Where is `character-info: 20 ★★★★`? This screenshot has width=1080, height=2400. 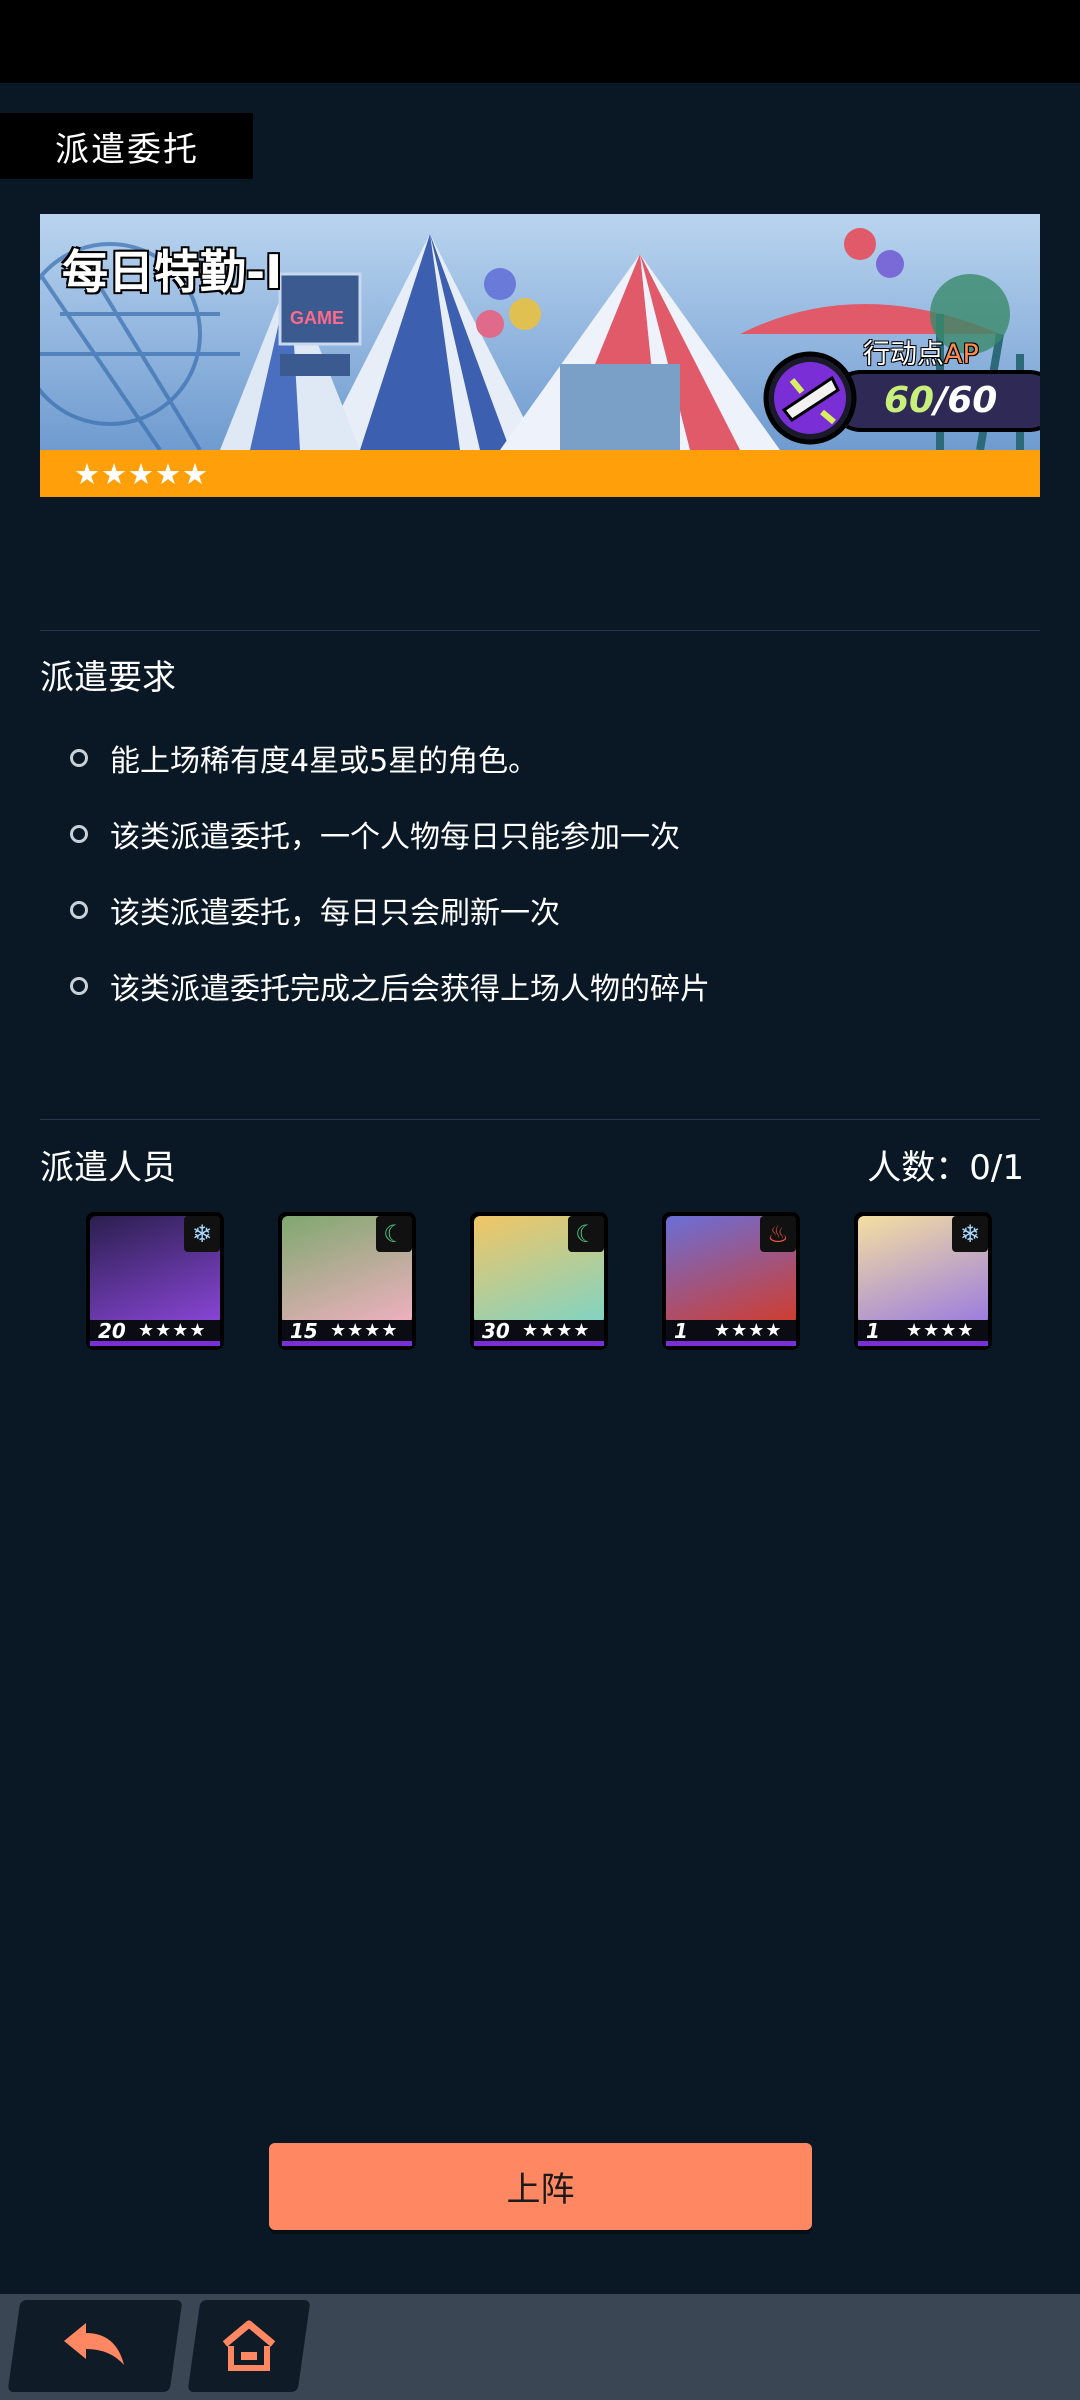
character-info: 20 ★★★★ is located at coordinates (155, 1332).